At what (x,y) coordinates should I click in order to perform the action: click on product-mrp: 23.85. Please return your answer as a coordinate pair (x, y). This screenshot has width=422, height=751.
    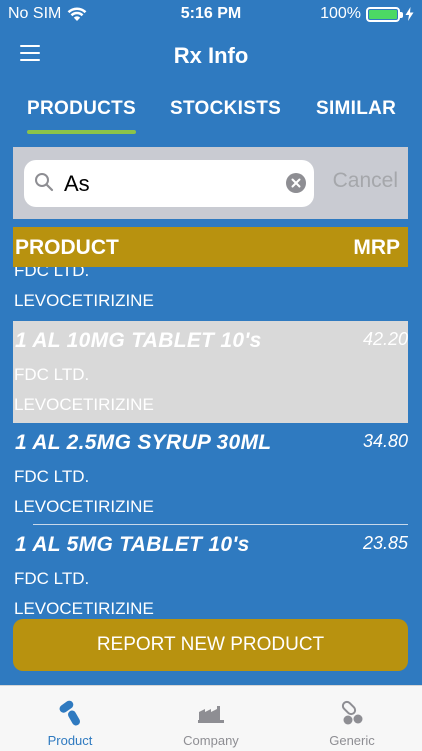
    Looking at the image, I should click on (385, 543).